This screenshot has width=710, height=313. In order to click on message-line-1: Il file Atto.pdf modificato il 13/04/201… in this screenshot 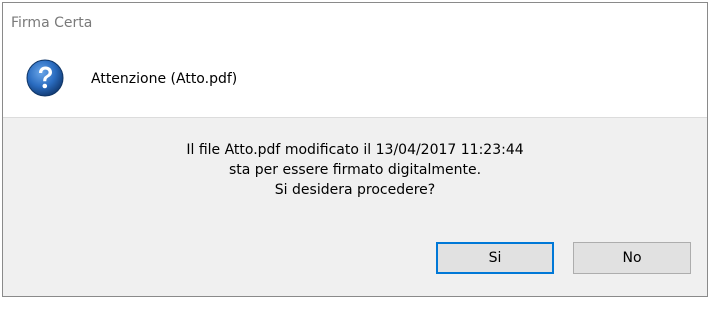, I will do `click(355, 150)`.